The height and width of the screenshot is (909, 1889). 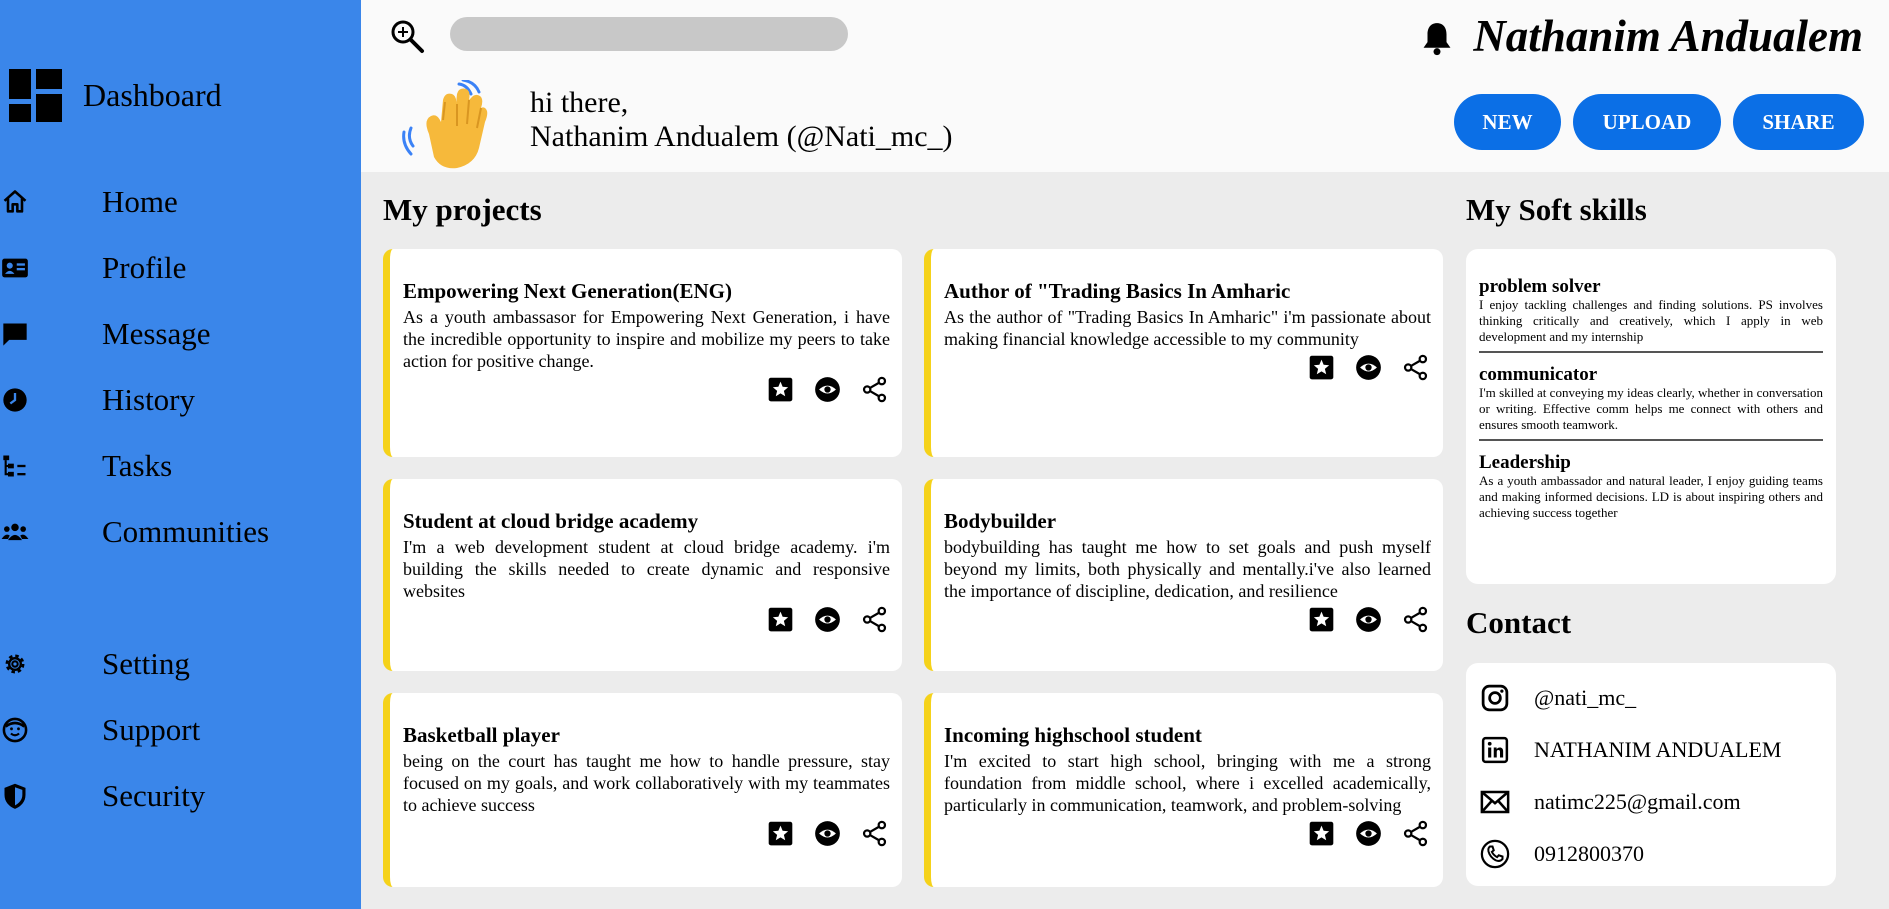 I want to click on project-title: Author of "Trading Basics In Amharic, so click(x=1117, y=291).